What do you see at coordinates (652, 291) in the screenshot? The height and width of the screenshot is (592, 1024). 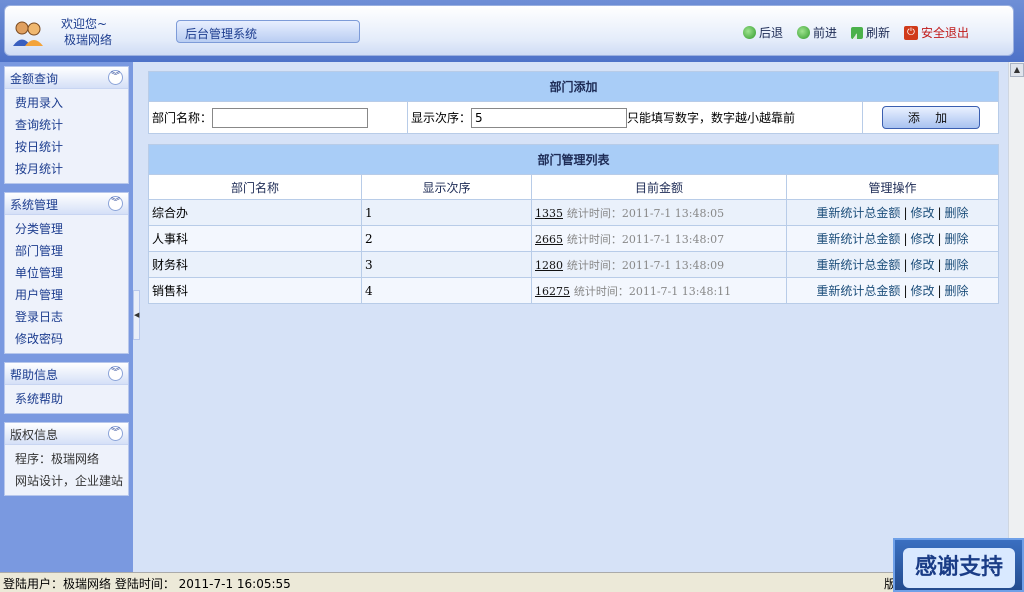 I see `stat-time: 统计时间：2011-7-1 13:48:11` at bounding box center [652, 291].